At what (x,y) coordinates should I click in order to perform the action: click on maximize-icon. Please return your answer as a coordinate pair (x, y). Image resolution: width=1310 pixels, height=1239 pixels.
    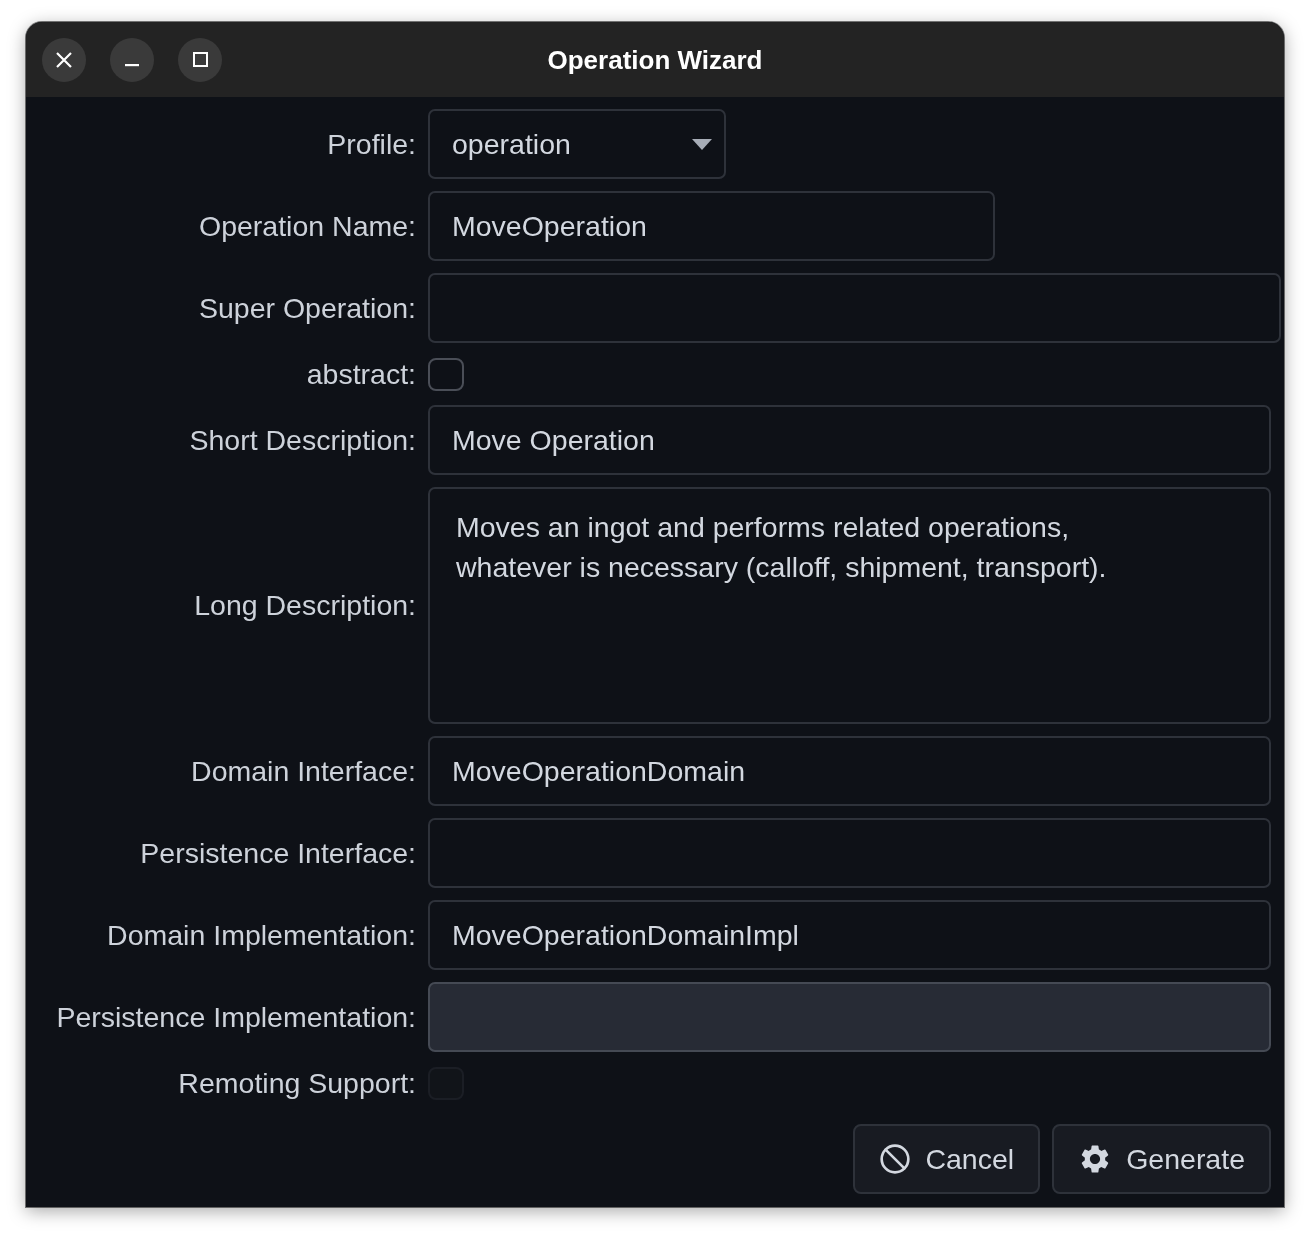
    Looking at the image, I should click on (200, 59).